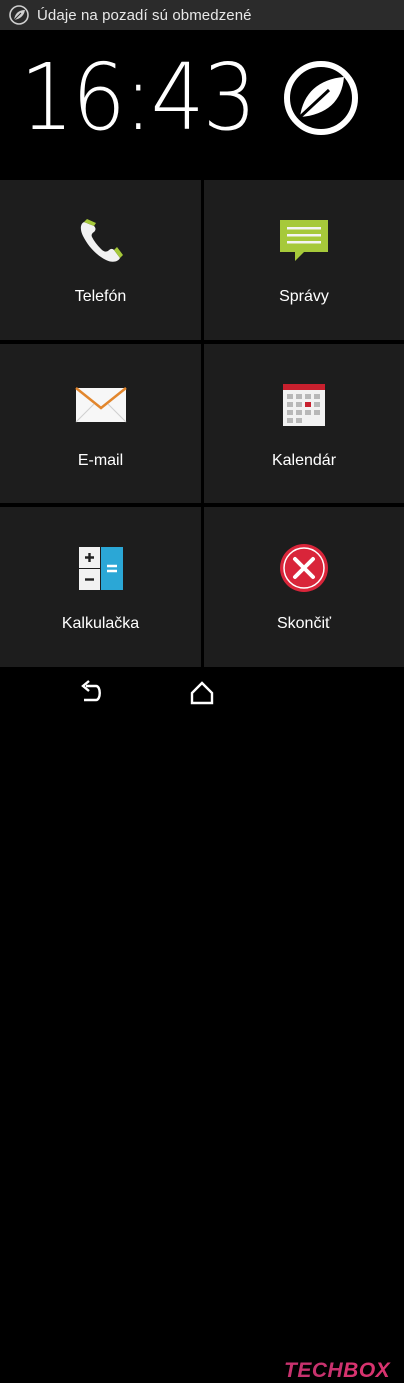  Describe the element at coordinates (304, 296) in the screenshot. I see `tile-label: Správy` at that location.